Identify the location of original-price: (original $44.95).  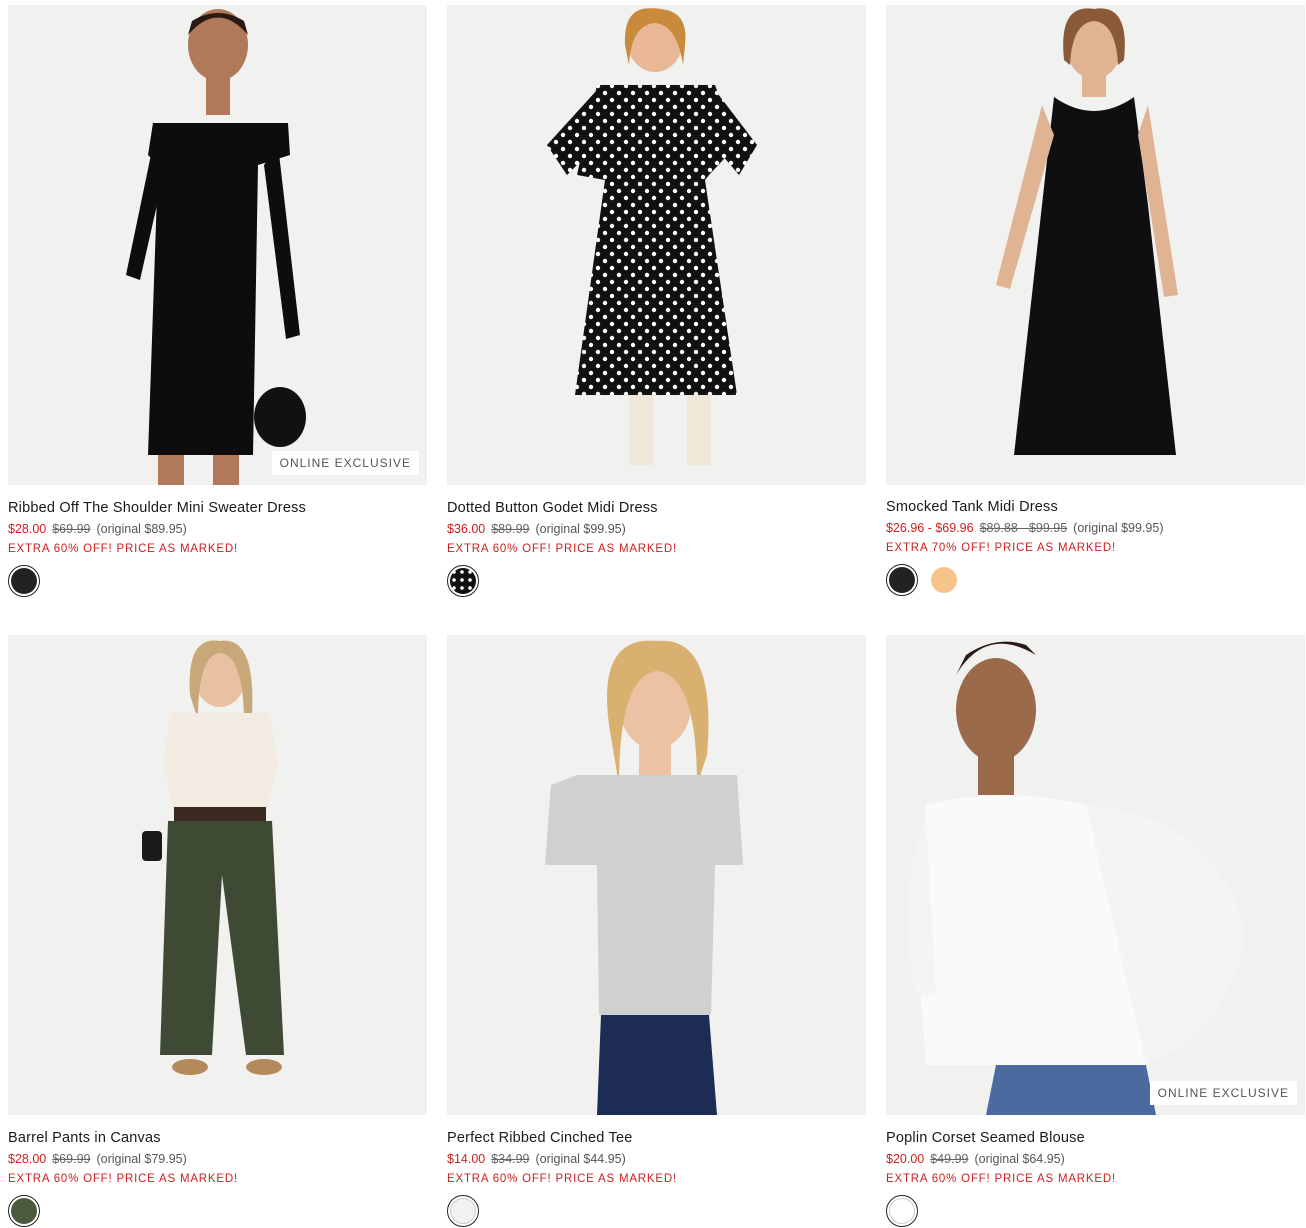
(580, 1159).